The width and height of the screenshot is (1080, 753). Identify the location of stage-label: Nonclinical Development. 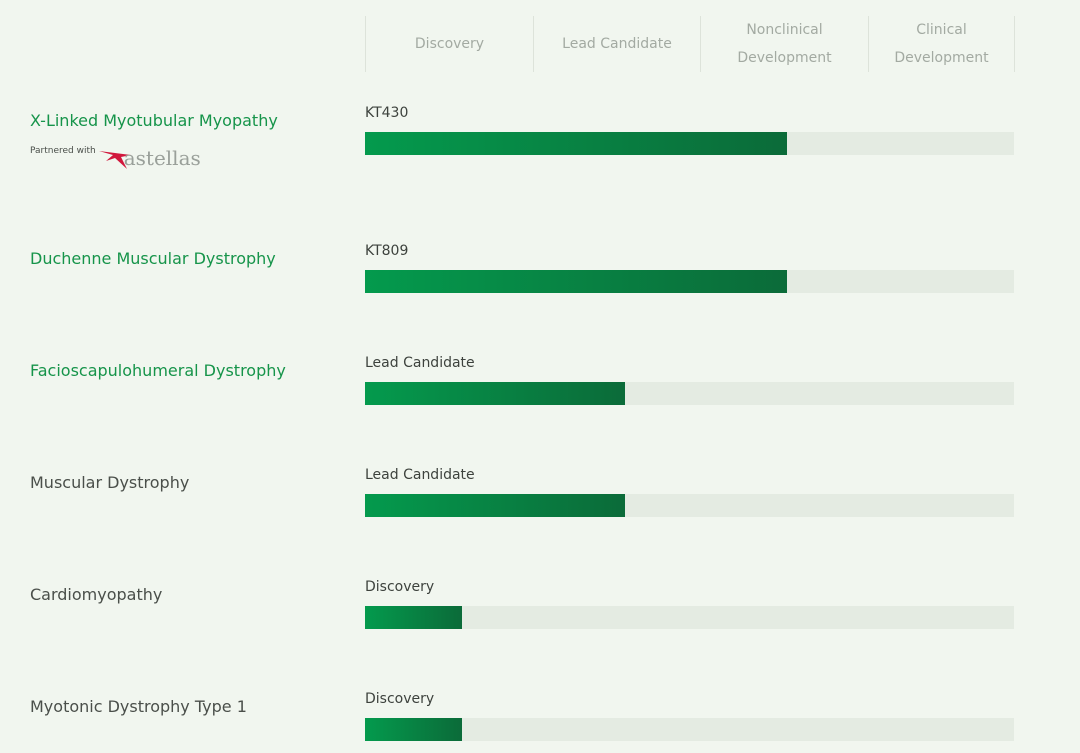
(784, 44).